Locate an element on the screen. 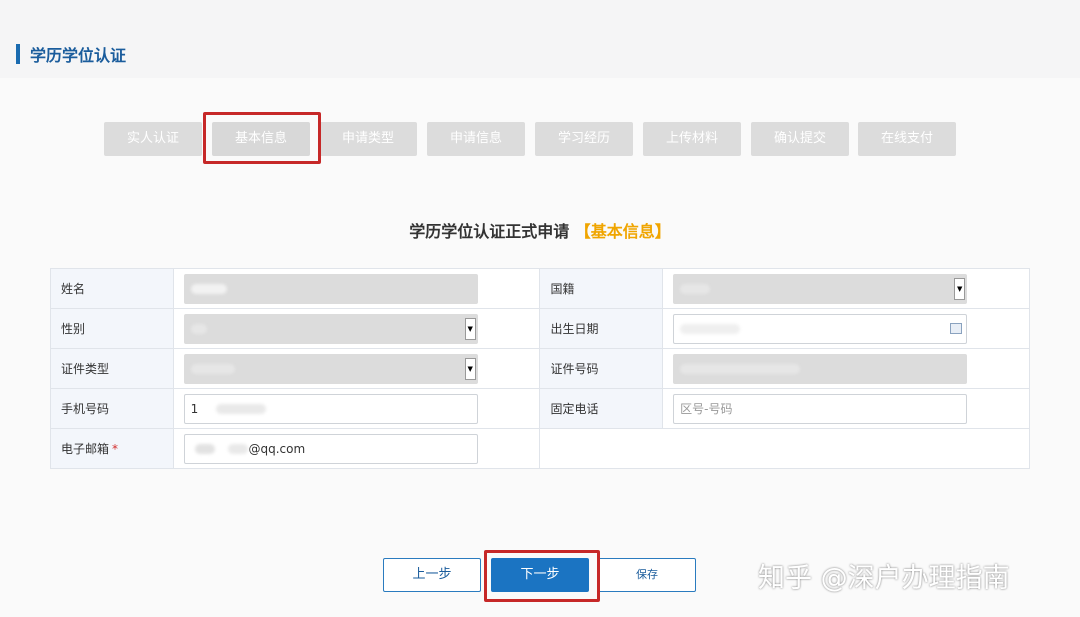  id-type-redacted is located at coordinates (212, 369).